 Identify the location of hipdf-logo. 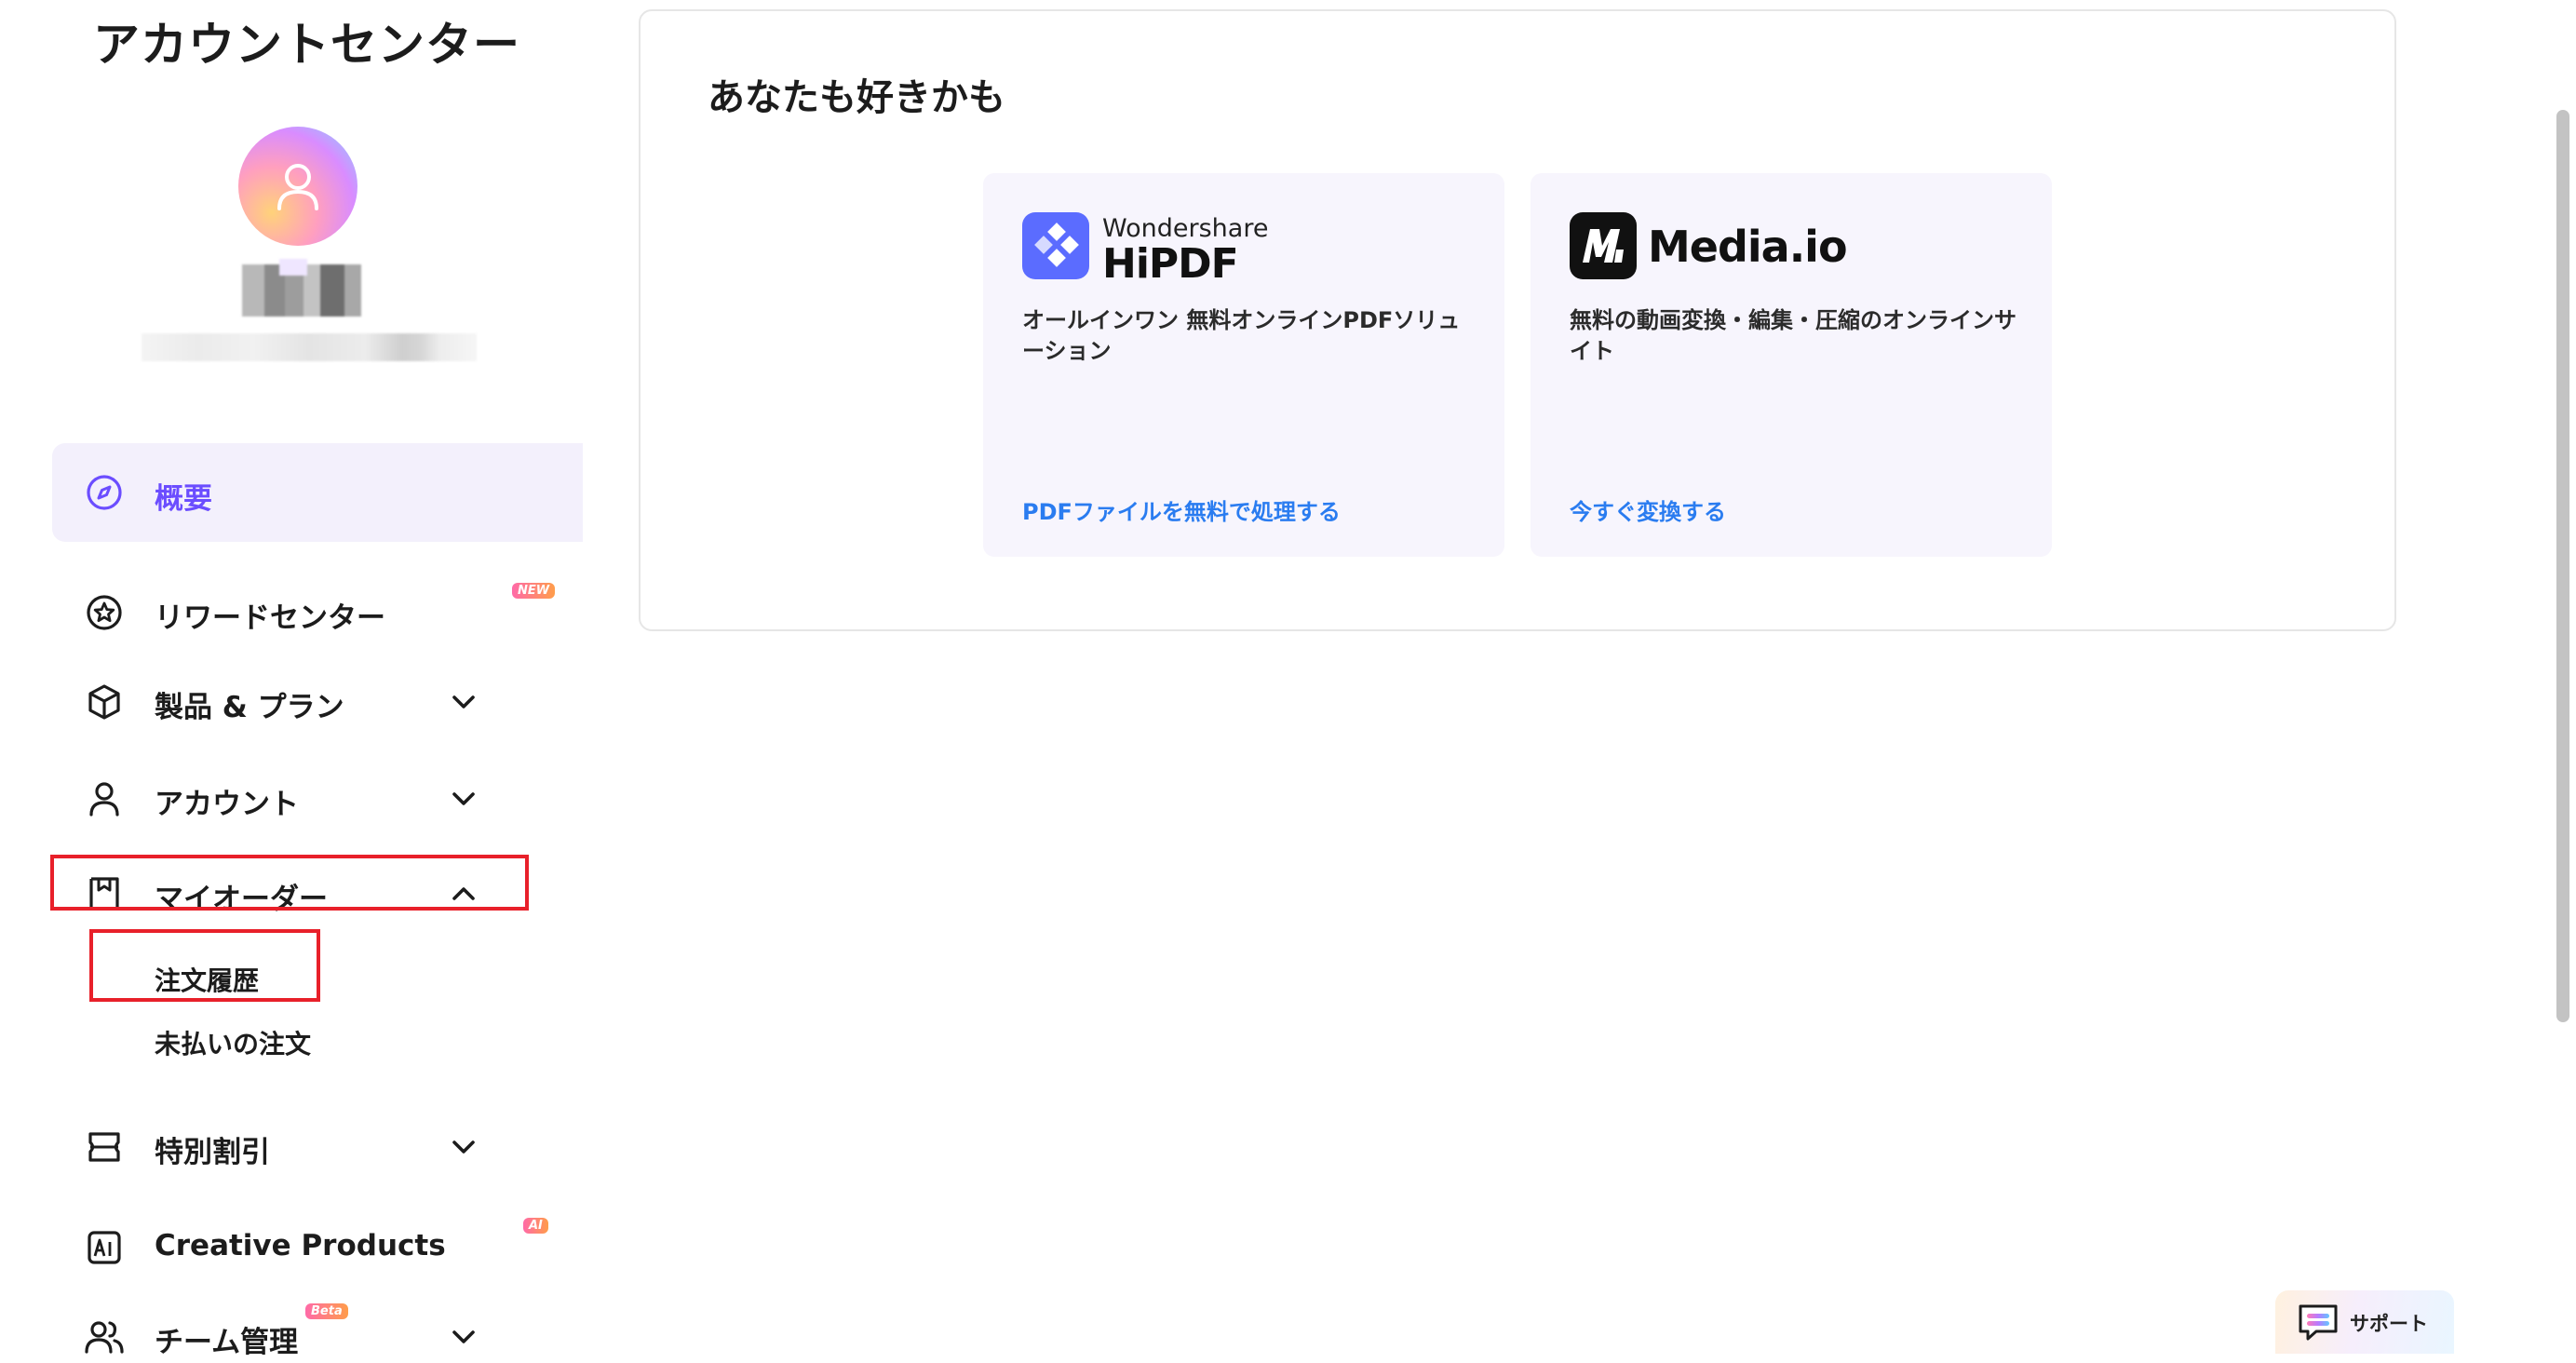
(1055, 246).